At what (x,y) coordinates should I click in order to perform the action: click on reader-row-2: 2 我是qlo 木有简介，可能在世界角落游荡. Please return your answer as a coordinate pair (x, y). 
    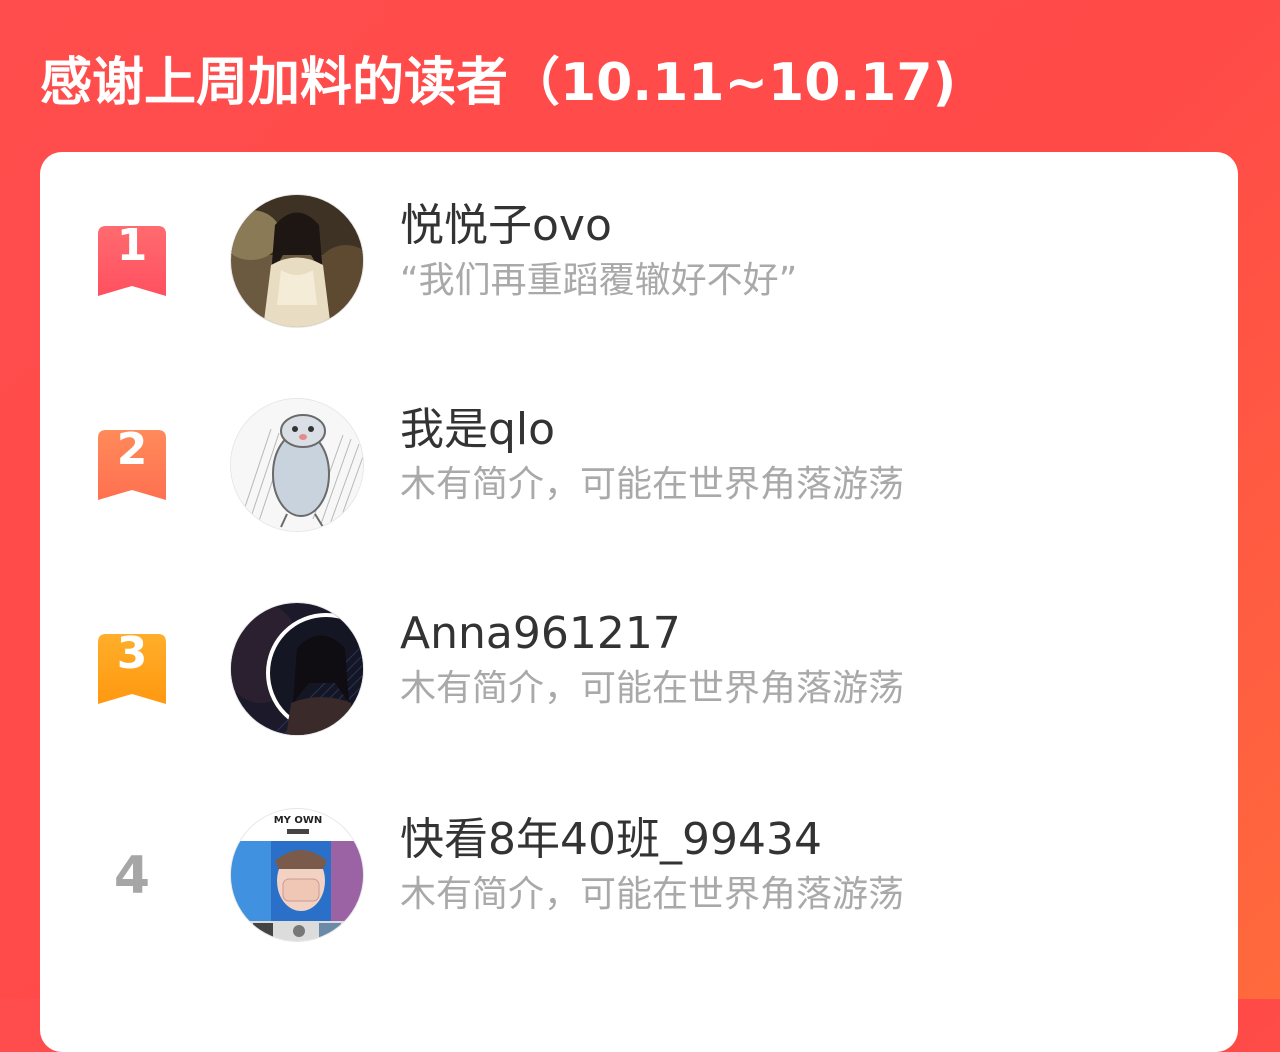
    Looking at the image, I should click on (639, 468).